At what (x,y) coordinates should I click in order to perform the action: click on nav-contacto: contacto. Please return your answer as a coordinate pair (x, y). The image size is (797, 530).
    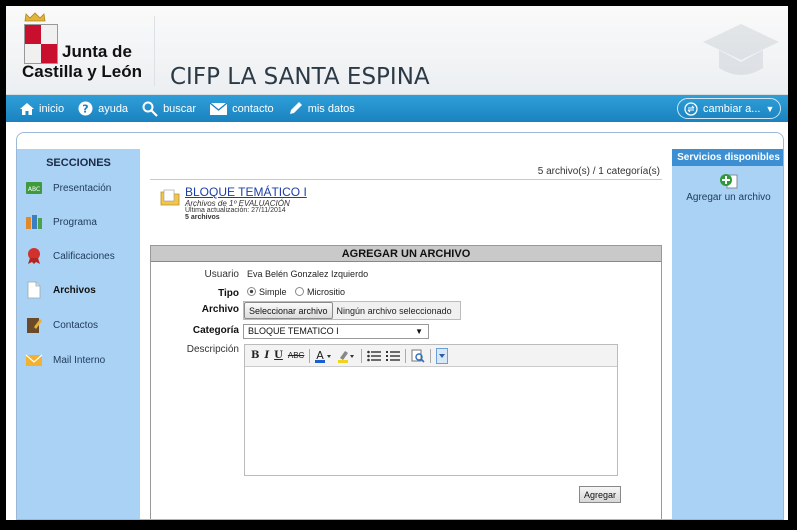
    Looking at the image, I should click on (242, 108).